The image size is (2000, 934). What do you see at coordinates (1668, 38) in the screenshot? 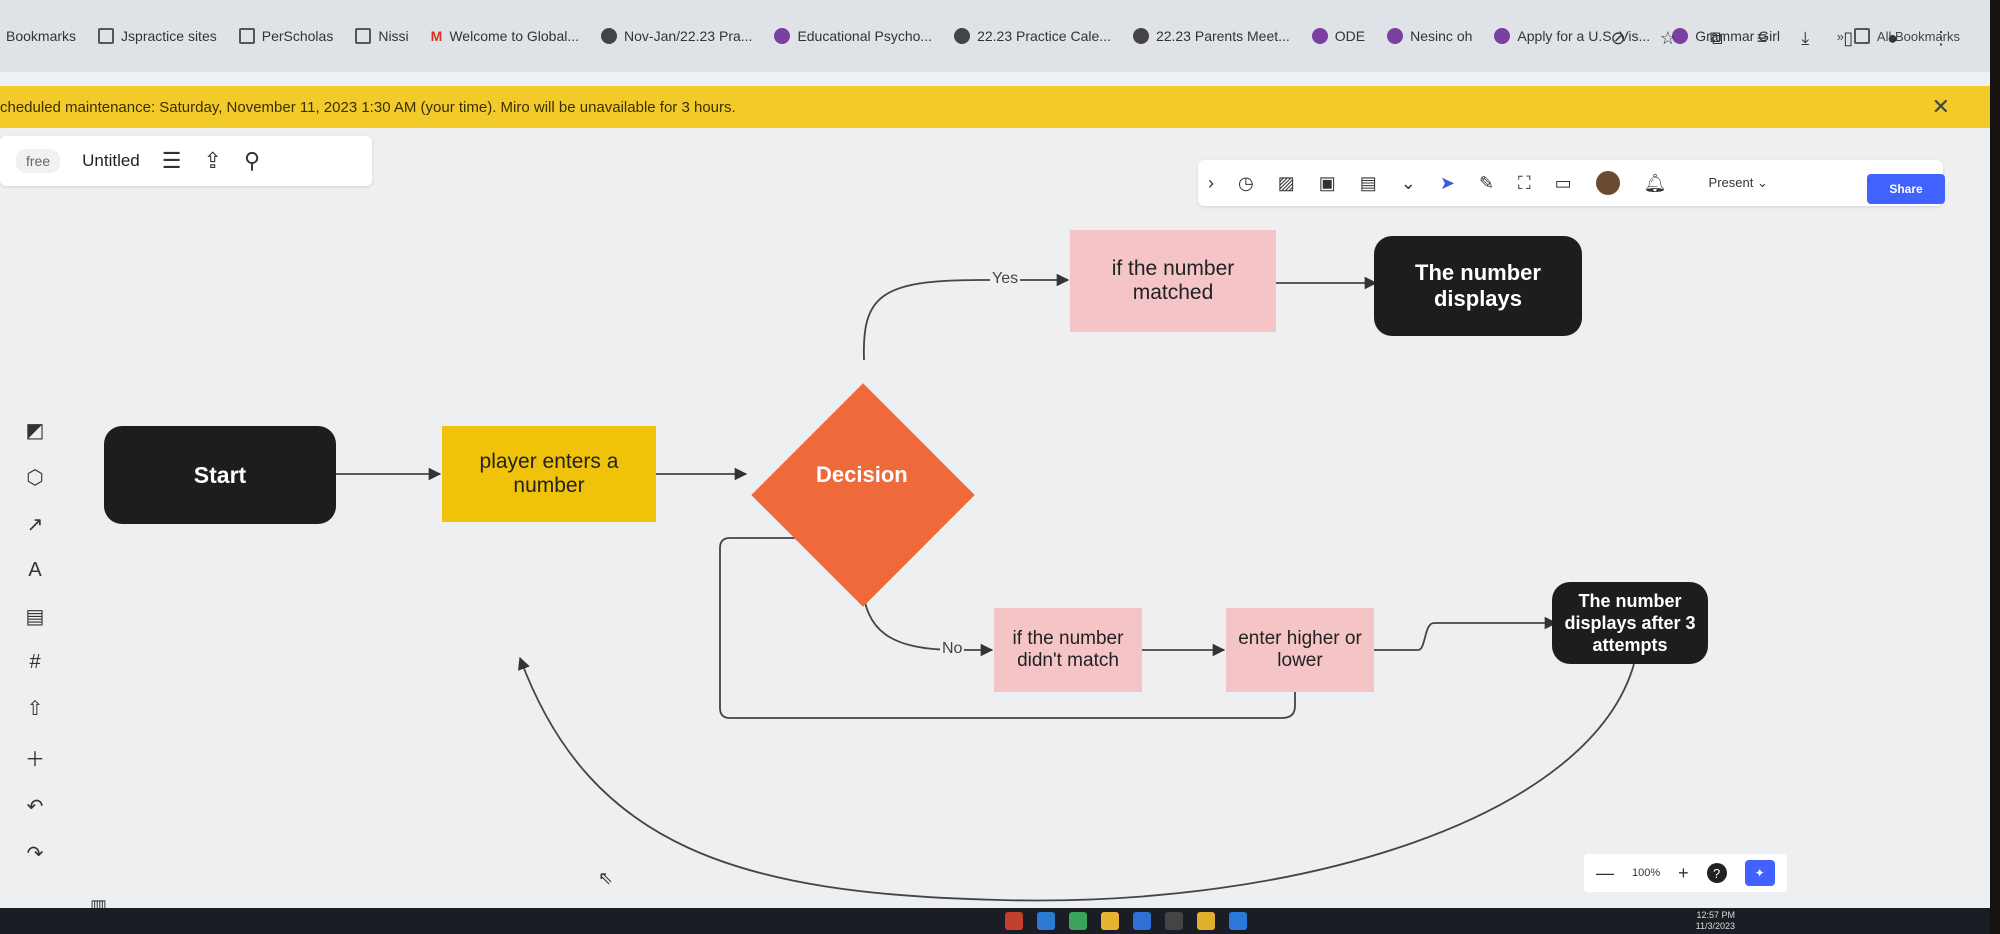
I see `star-icon: ☆` at bounding box center [1668, 38].